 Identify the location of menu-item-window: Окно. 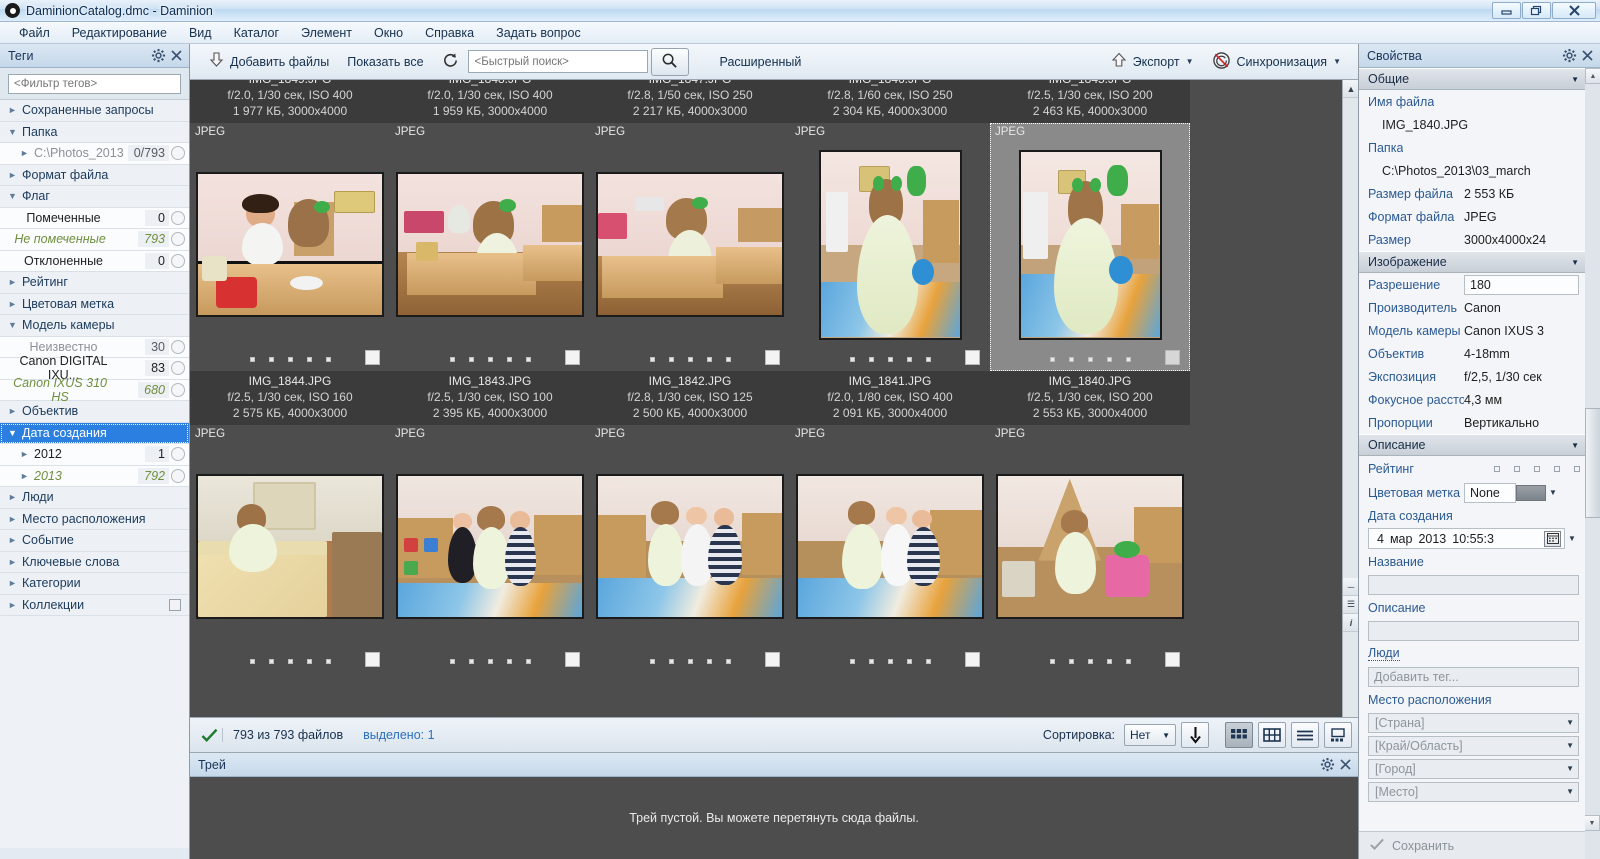
(388, 33).